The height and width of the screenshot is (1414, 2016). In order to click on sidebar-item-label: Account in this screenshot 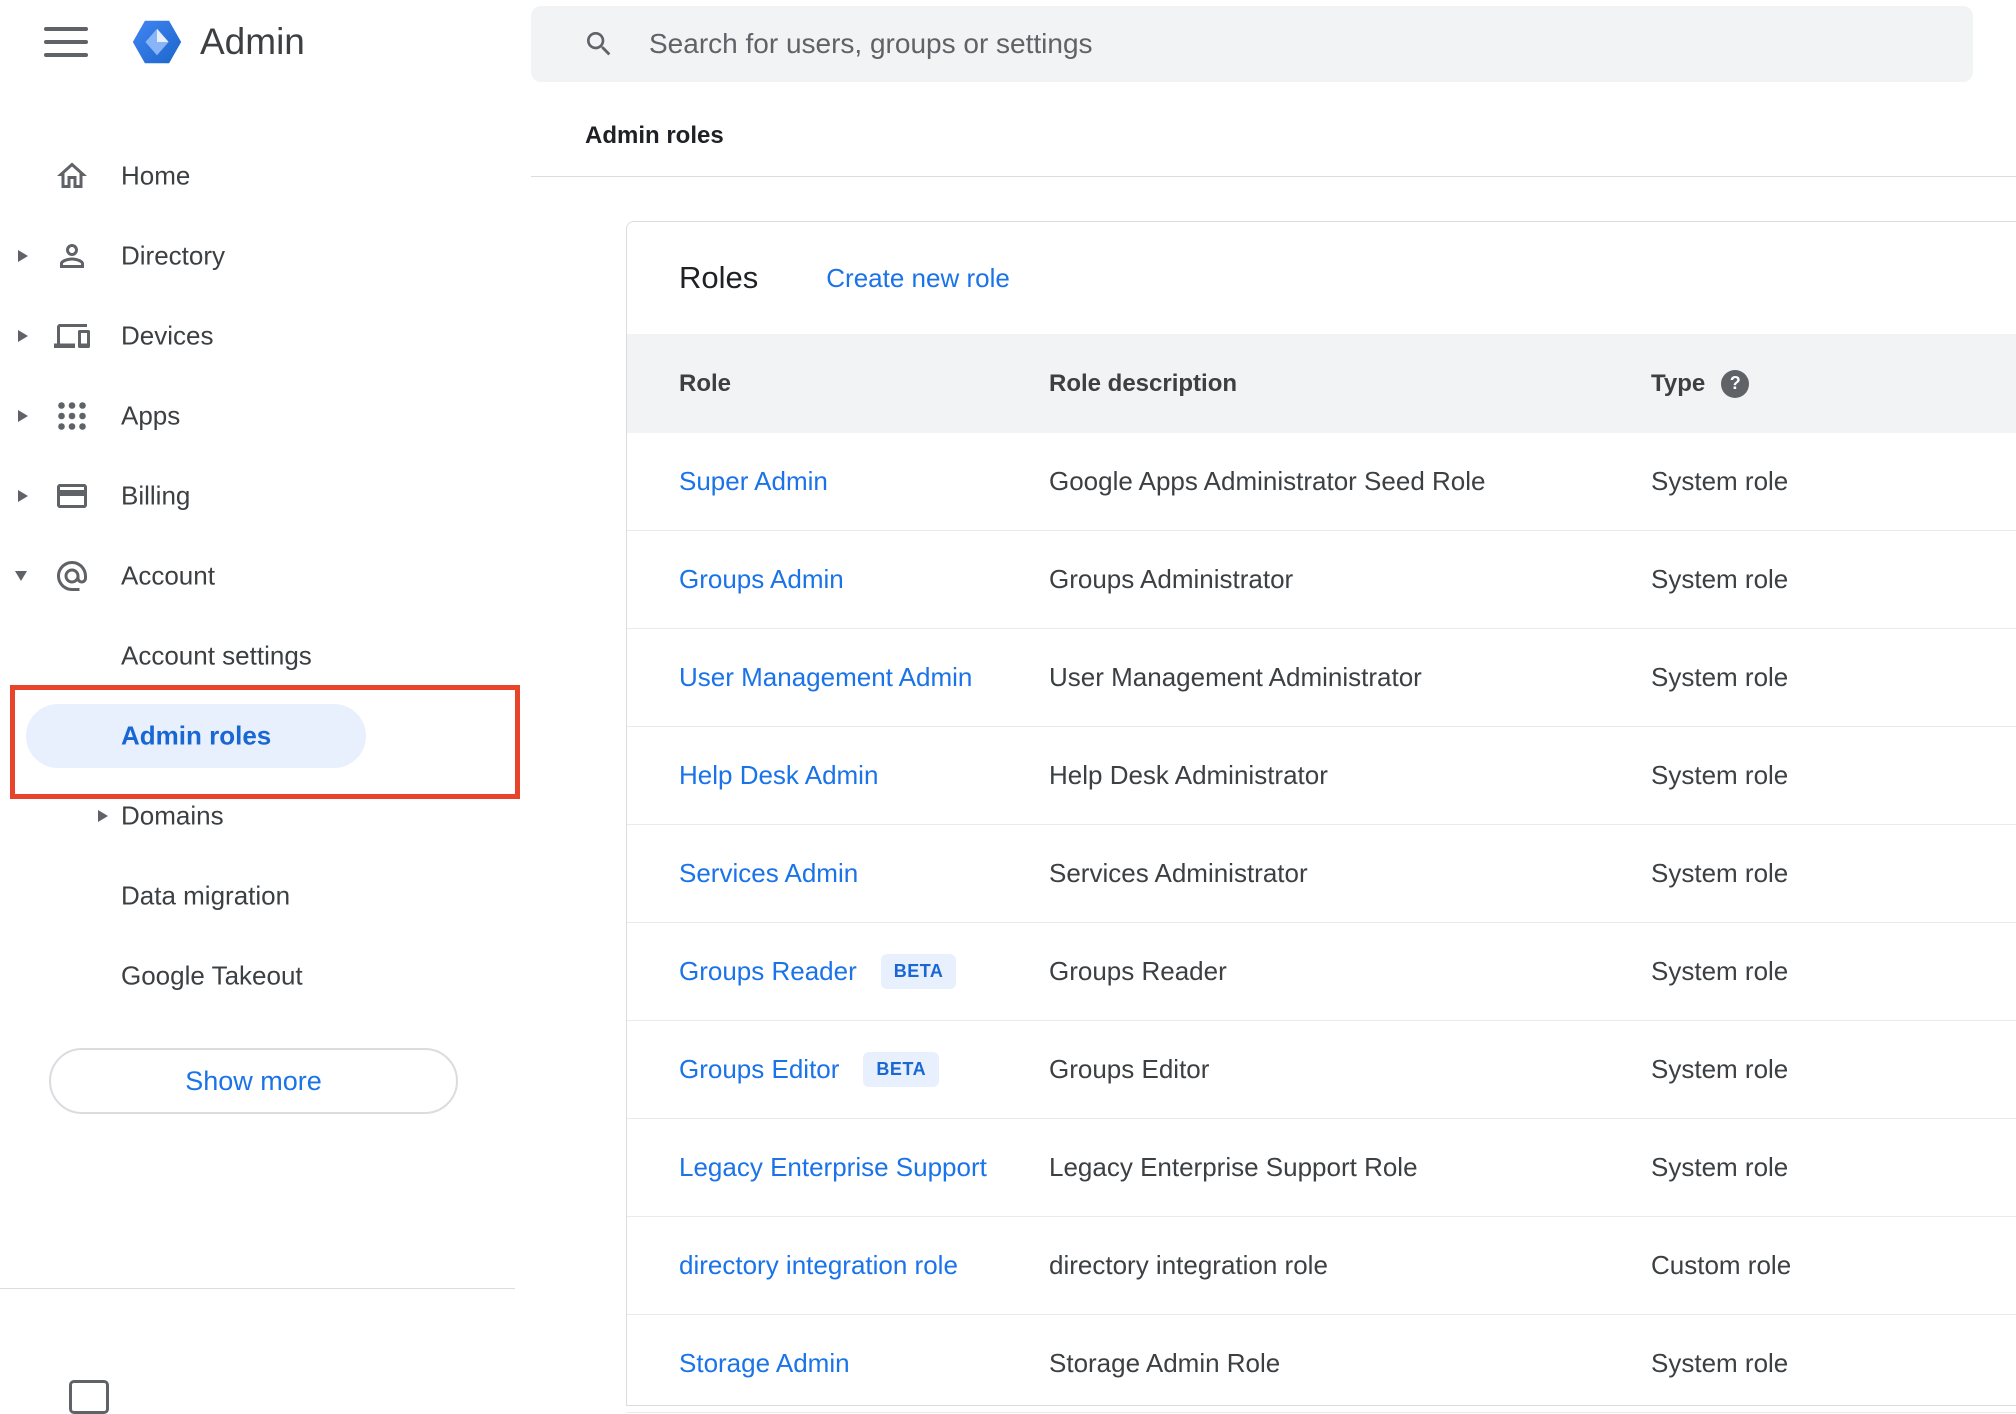, I will do `click(168, 575)`.